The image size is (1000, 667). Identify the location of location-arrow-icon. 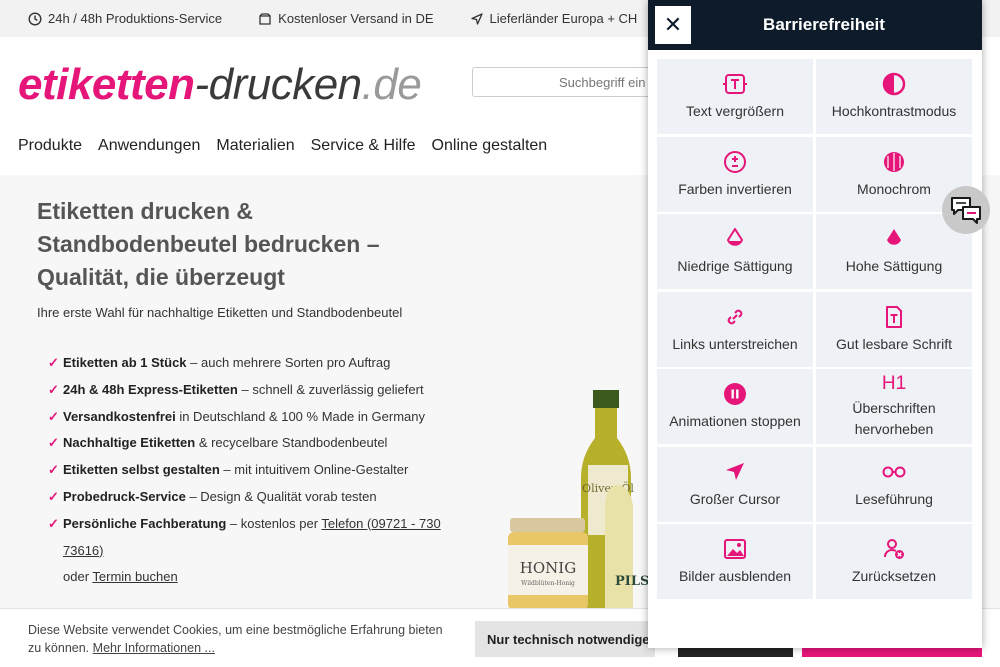
(476, 18).